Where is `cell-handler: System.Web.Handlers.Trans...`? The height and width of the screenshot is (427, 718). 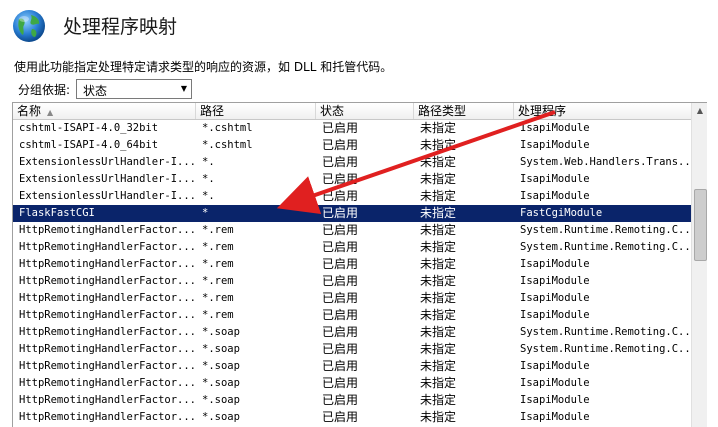
cell-handler: System.Web.Handlers.Trans... is located at coordinates (605, 162).